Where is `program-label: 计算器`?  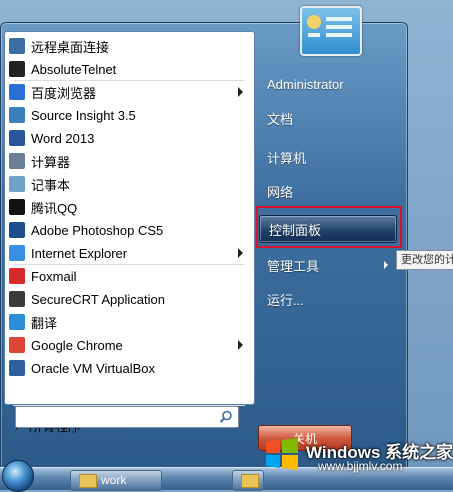 program-label: 计算器 is located at coordinates (51, 162).